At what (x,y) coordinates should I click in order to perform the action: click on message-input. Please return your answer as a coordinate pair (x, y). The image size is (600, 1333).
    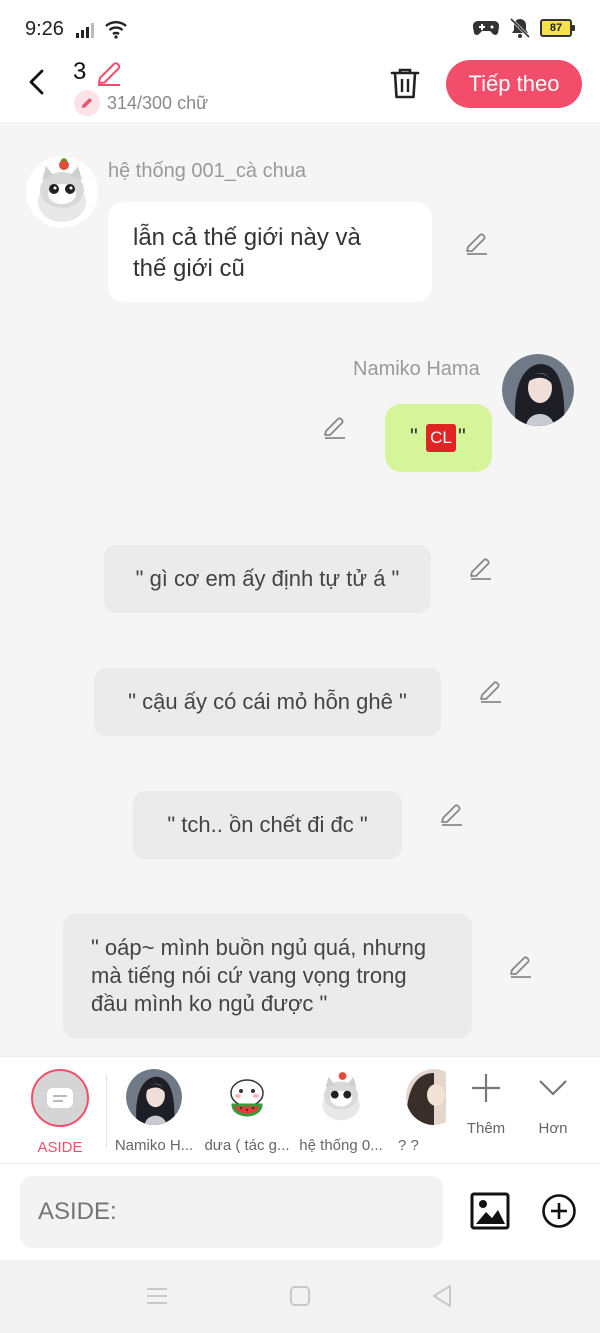
    Looking at the image, I should click on (231, 1212).